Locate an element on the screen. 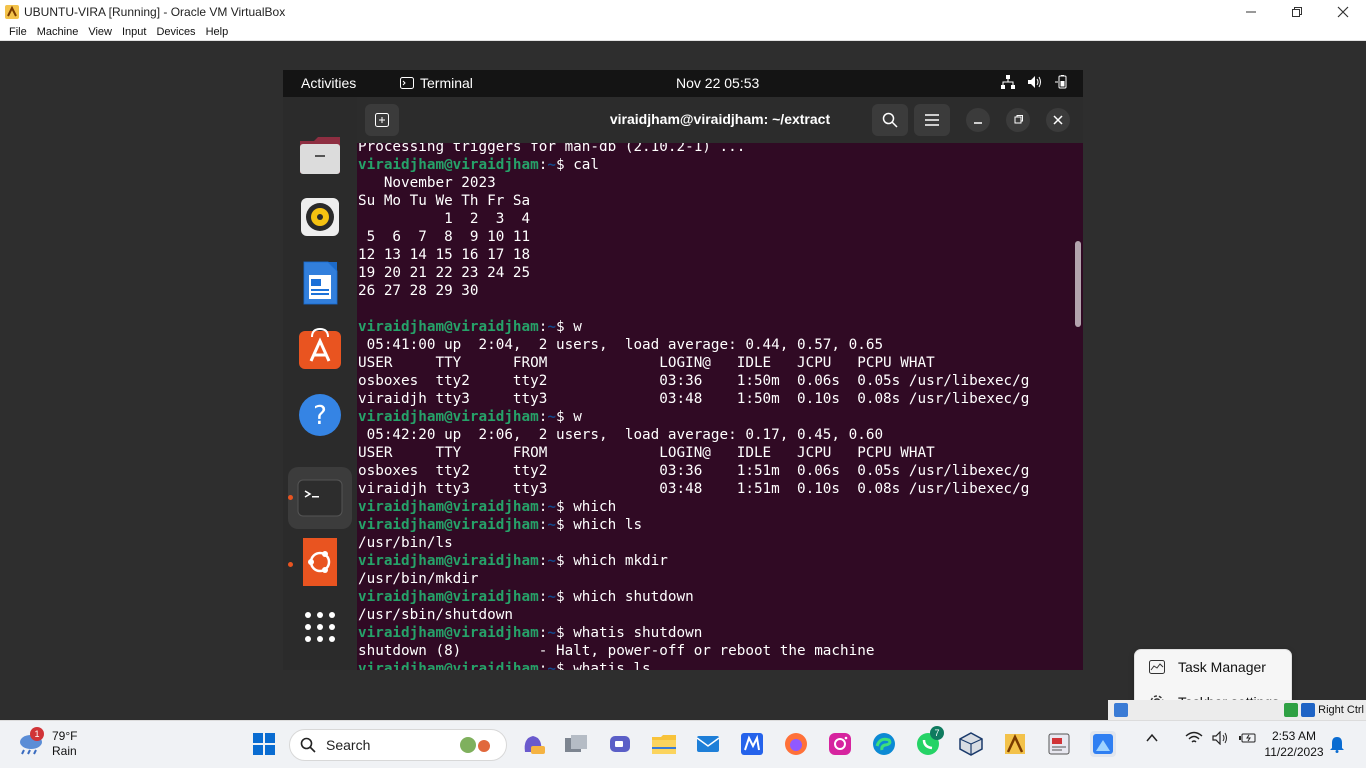  dock-files is located at coordinates (320, 155).